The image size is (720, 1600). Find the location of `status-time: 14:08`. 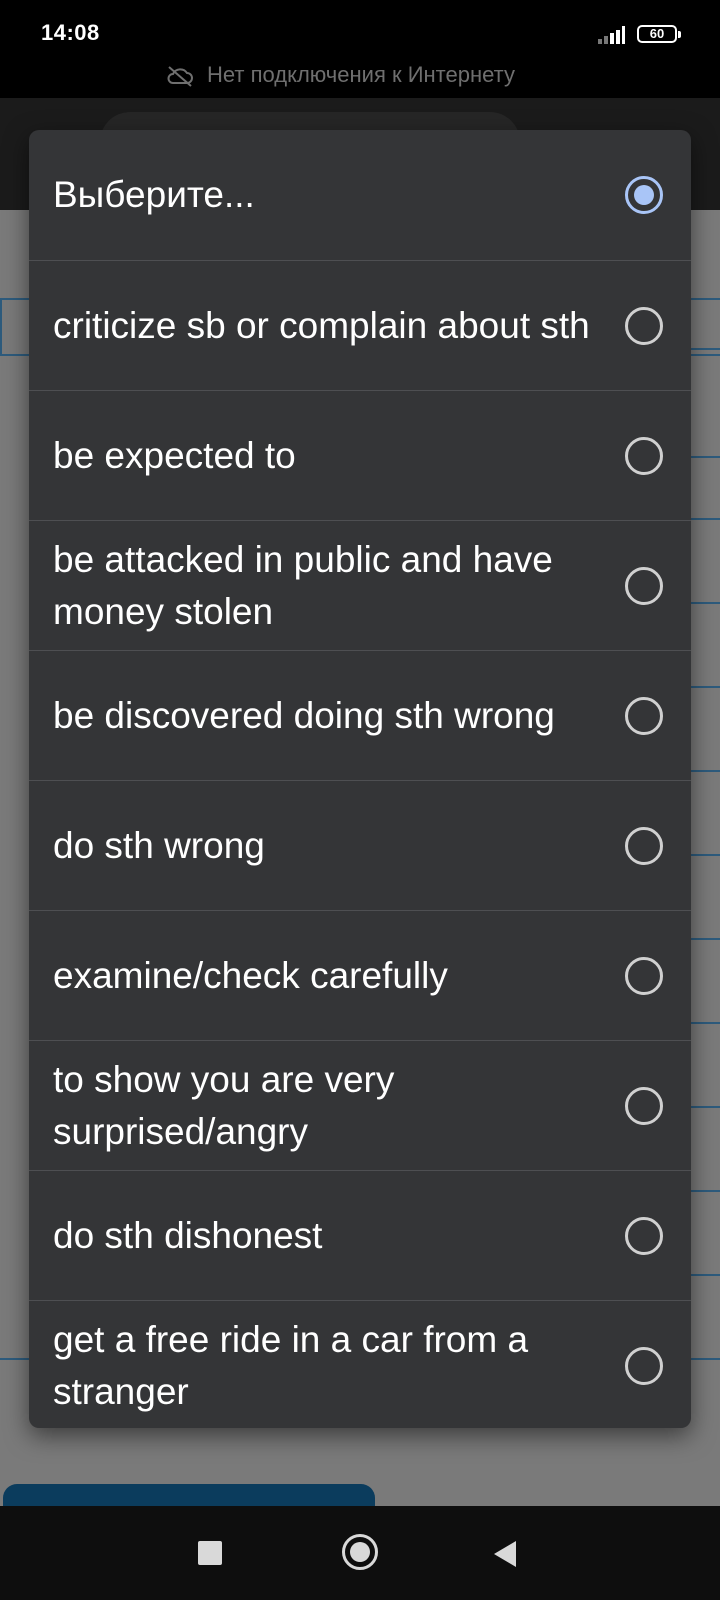

status-time: 14:08 is located at coordinates (70, 32).